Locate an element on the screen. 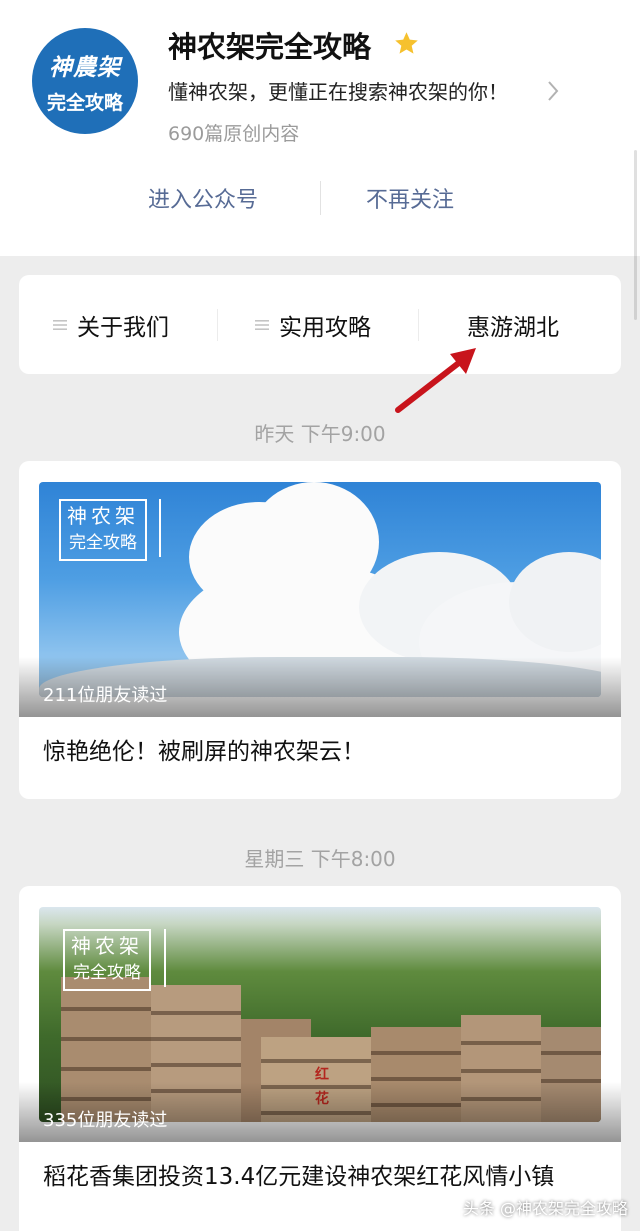 The width and height of the screenshot is (640, 1231). article-title: 稻花香集团投资13.4亿元建设神农架红花风情小镇 is located at coordinates (323, 1177).